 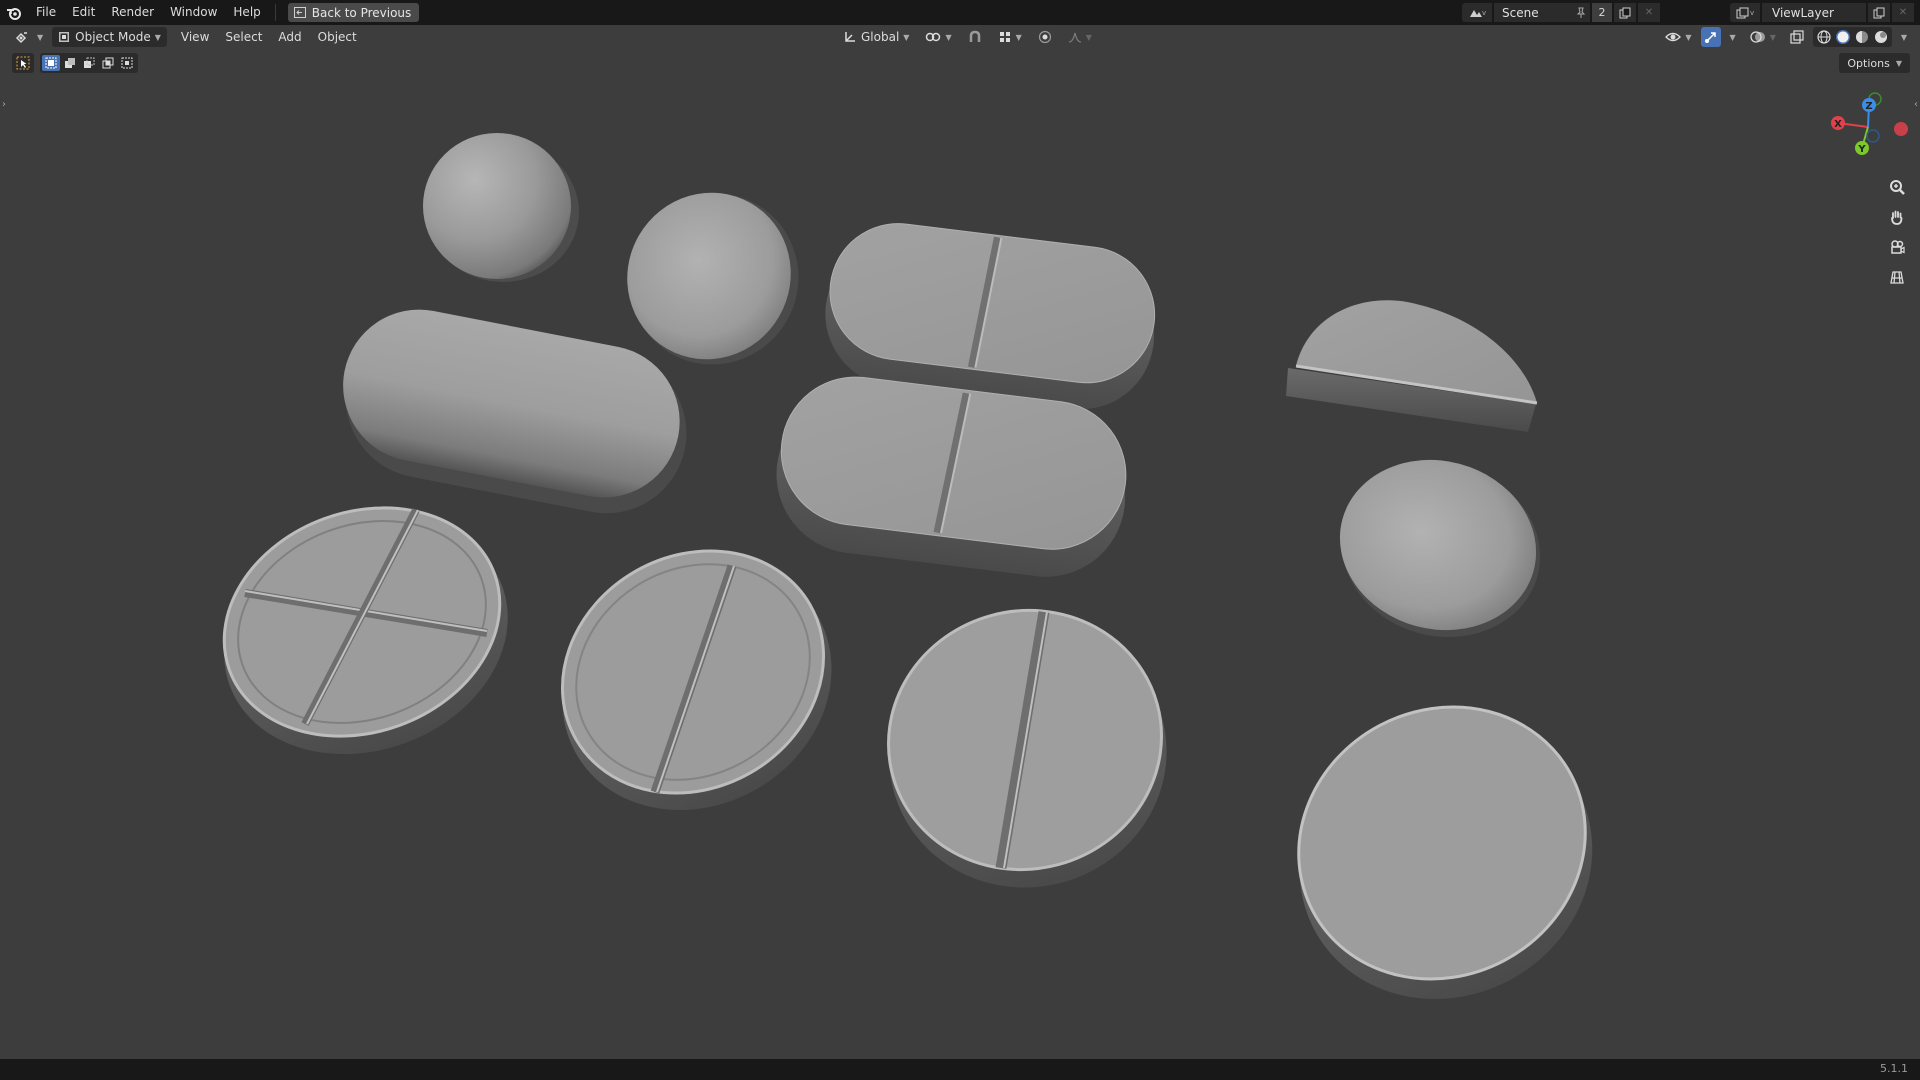 What do you see at coordinates (697, 681) in the screenshot?
I see `scored-round-tablet-left` at bounding box center [697, 681].